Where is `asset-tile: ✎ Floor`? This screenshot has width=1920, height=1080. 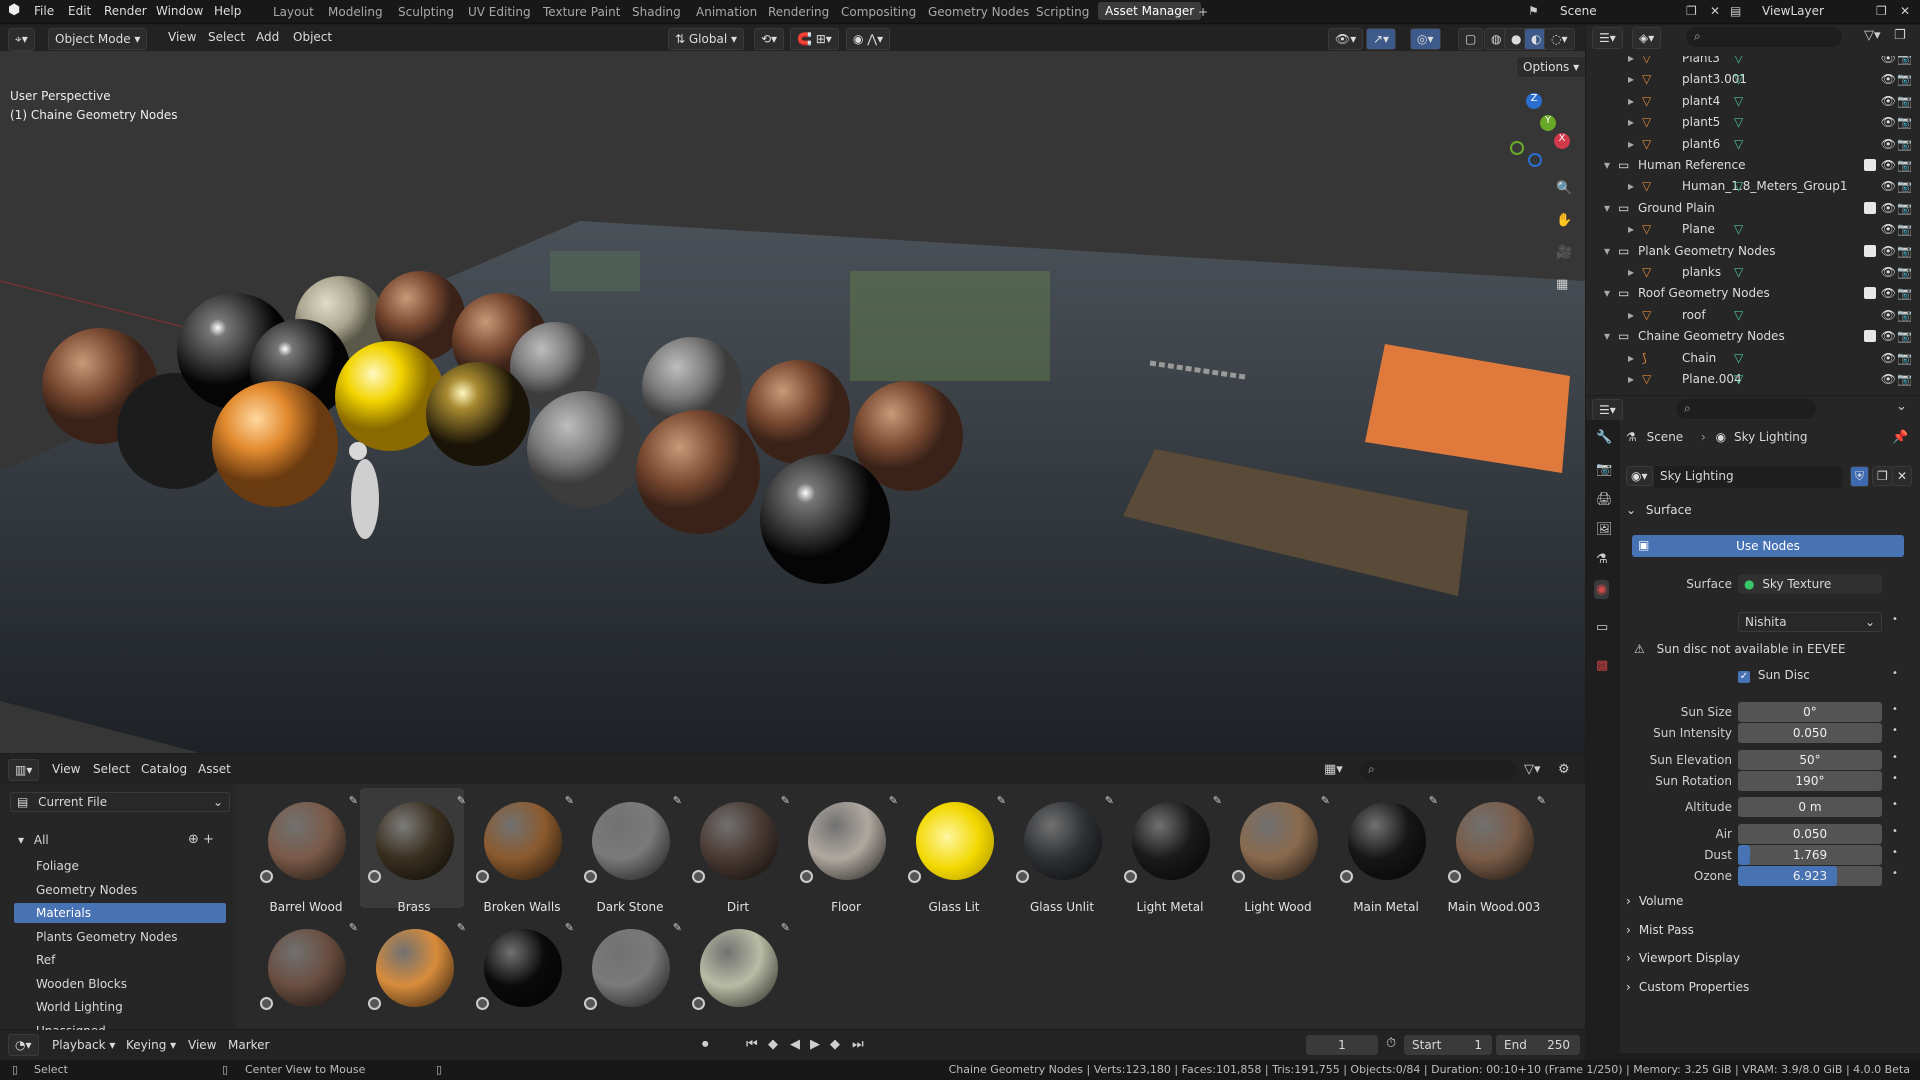
asset-tile: ✎ Floor is located at coordinates (845, 851).